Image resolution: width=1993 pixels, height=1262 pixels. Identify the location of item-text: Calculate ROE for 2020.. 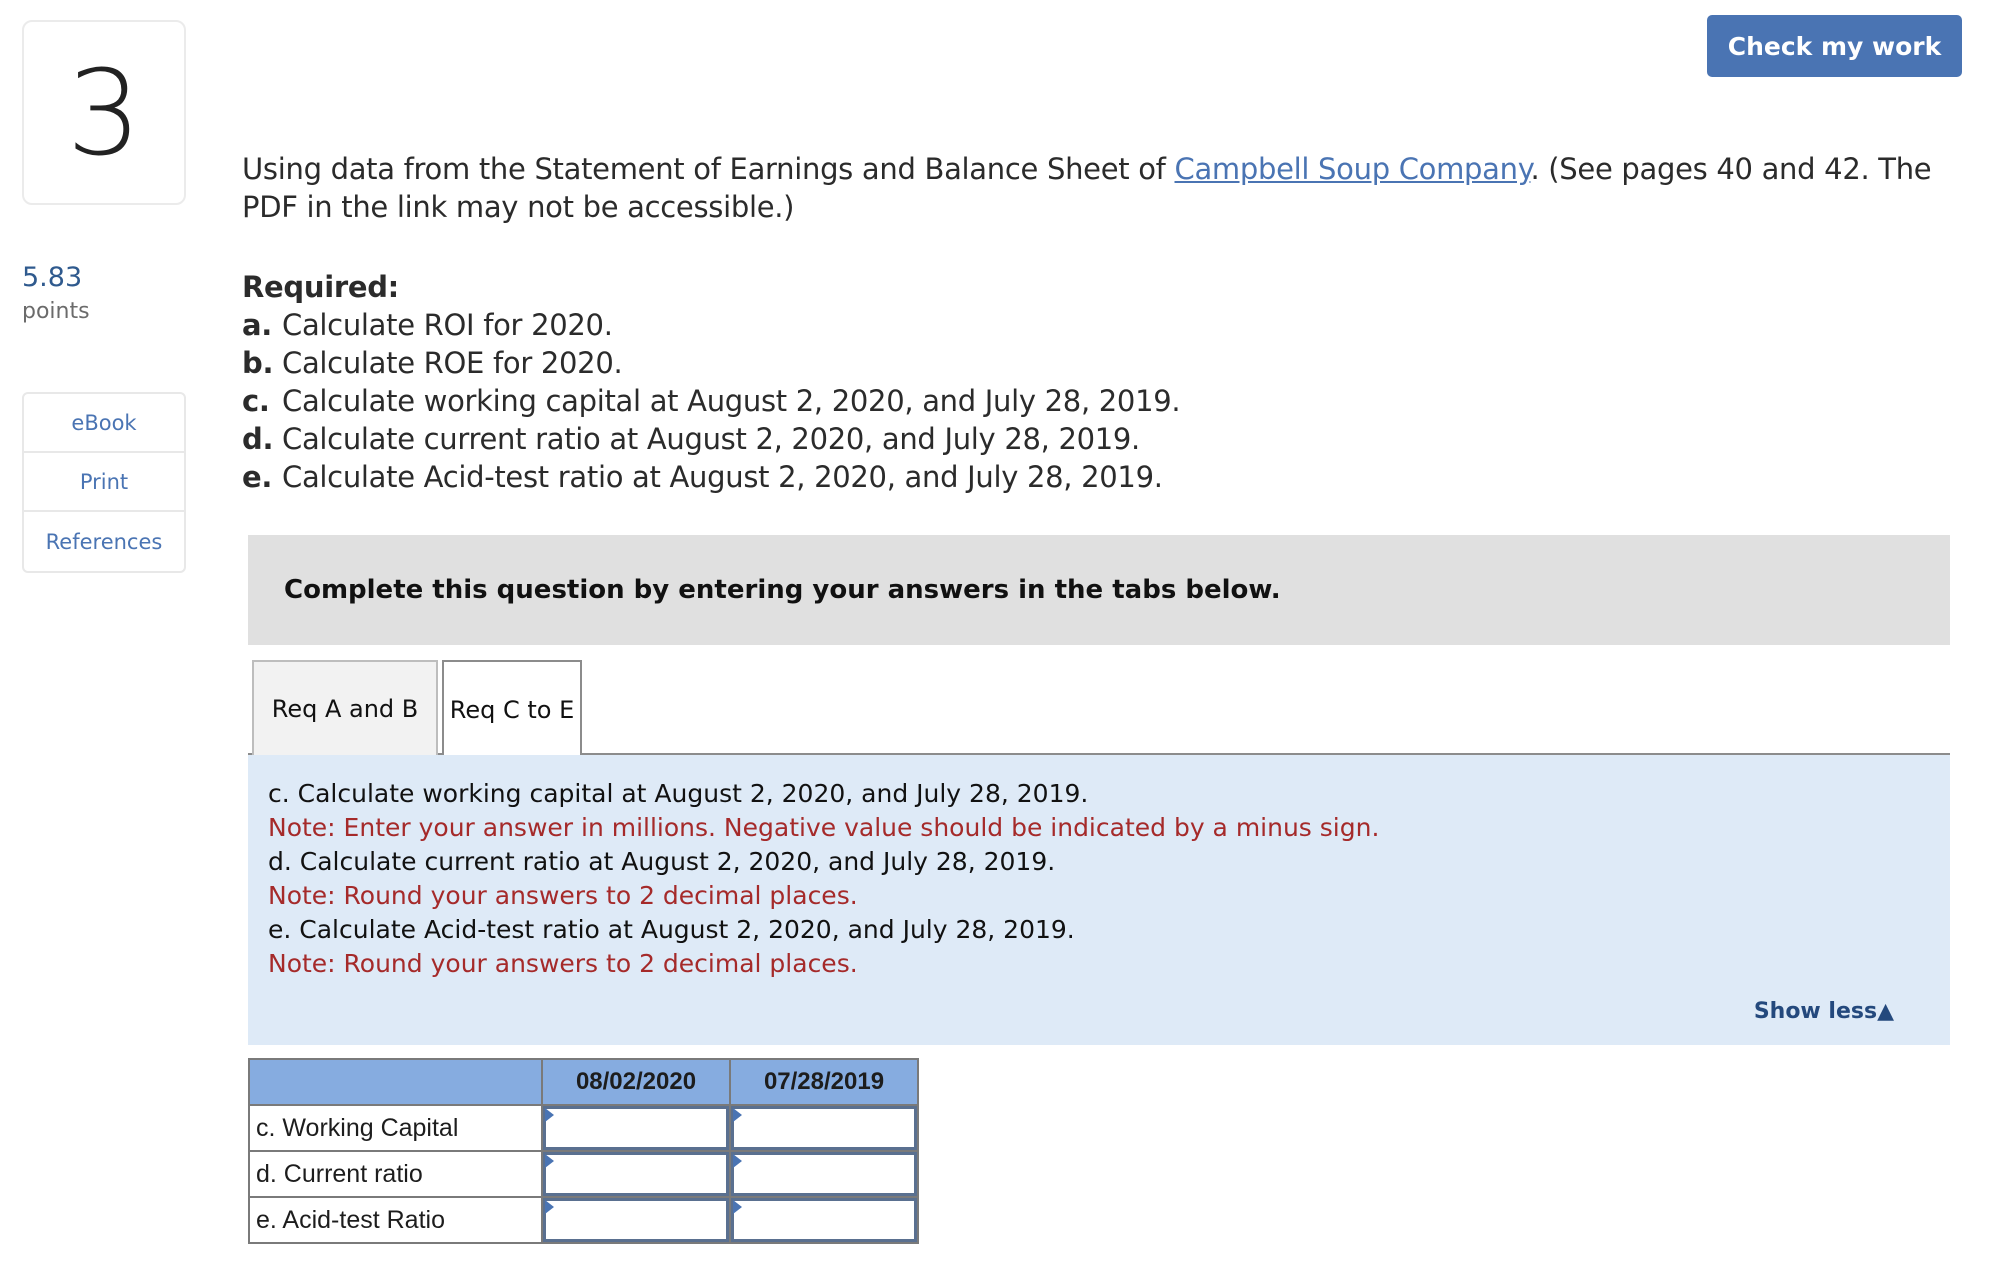
(452, 363).